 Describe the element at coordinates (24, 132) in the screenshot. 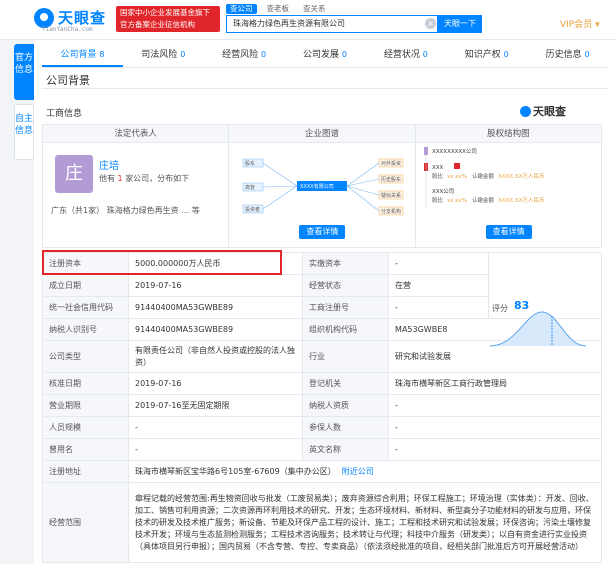

I see `side-tab-self: 自主信息` at that location.